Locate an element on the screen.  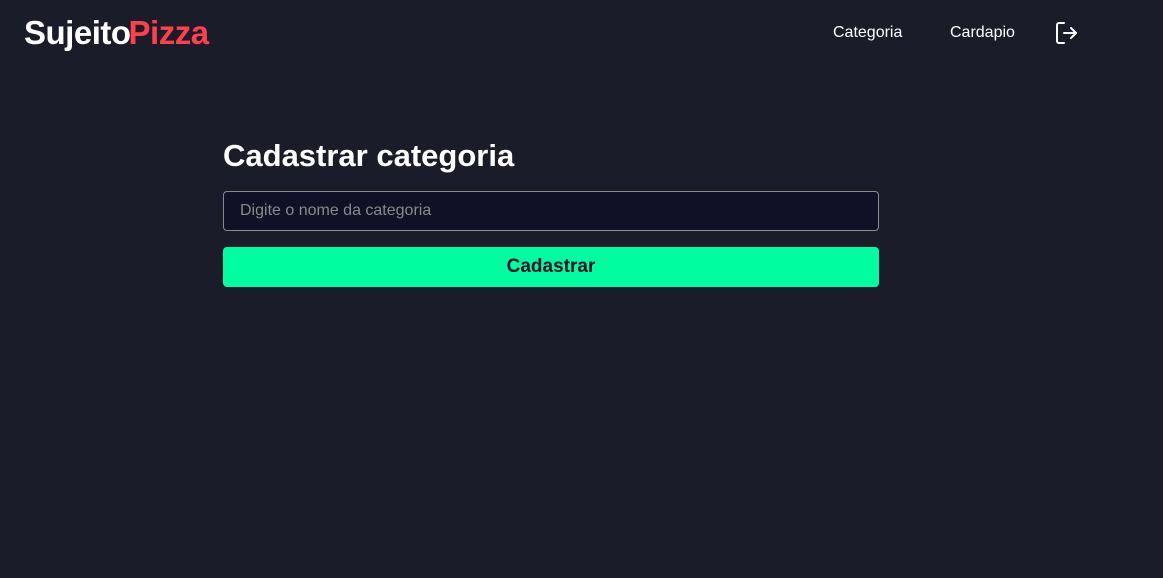
logout-button is located at coordinates (1067, 33).